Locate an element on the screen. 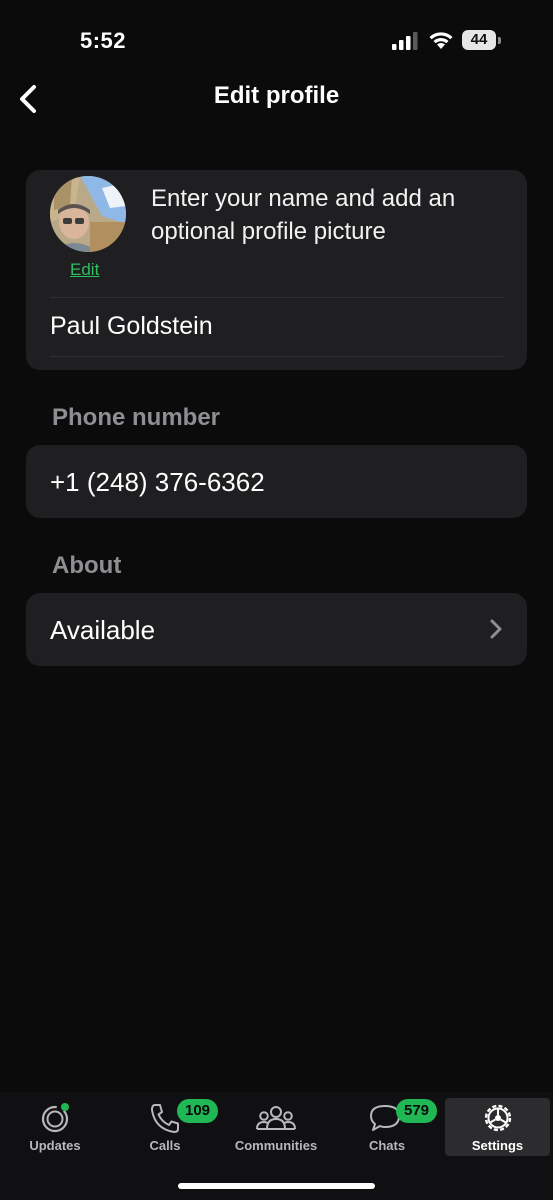 The height and width of the screenshot is (1200, 553). communities-icon is located at coordinates (276, 1118).